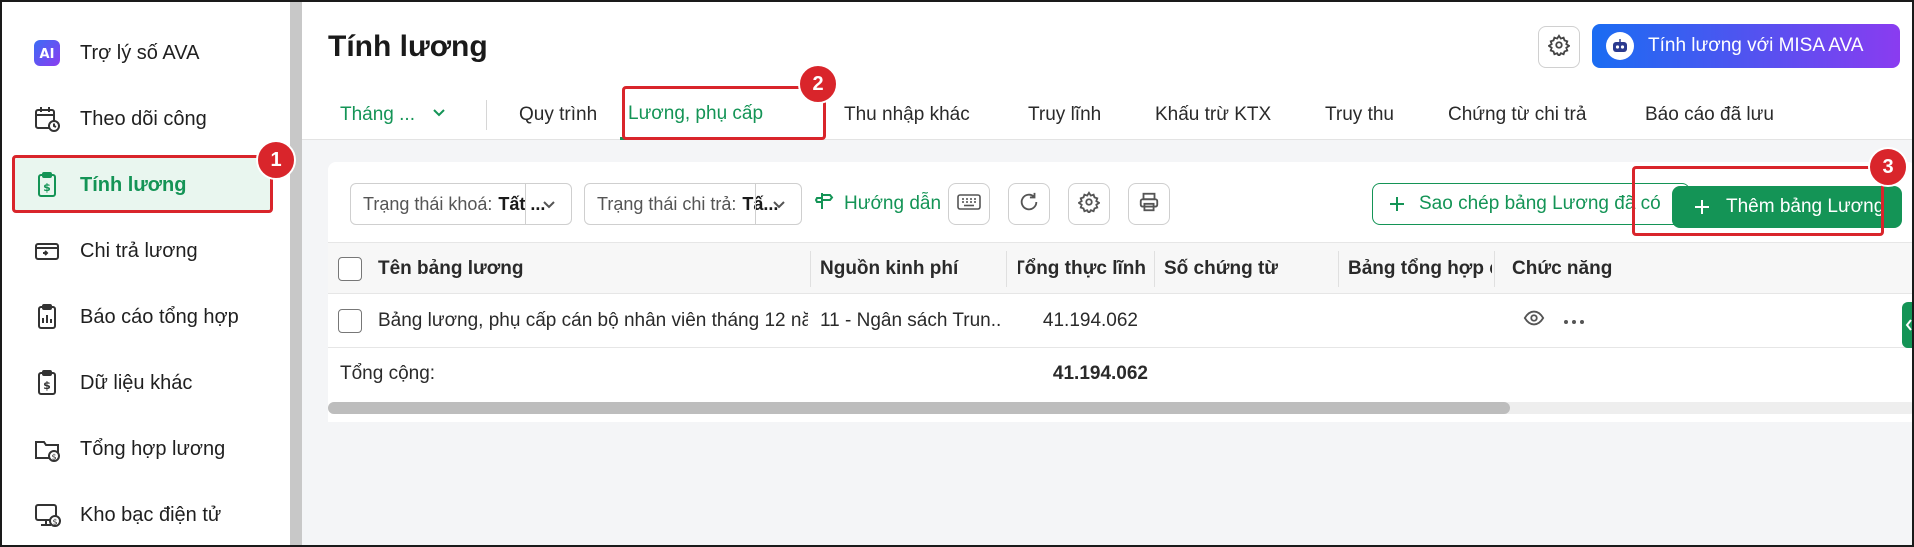 Image resolution: width=1914 pixels, height=547 pixels. I want to click on guide-link: Hướng dẫn, so click(877, 204).